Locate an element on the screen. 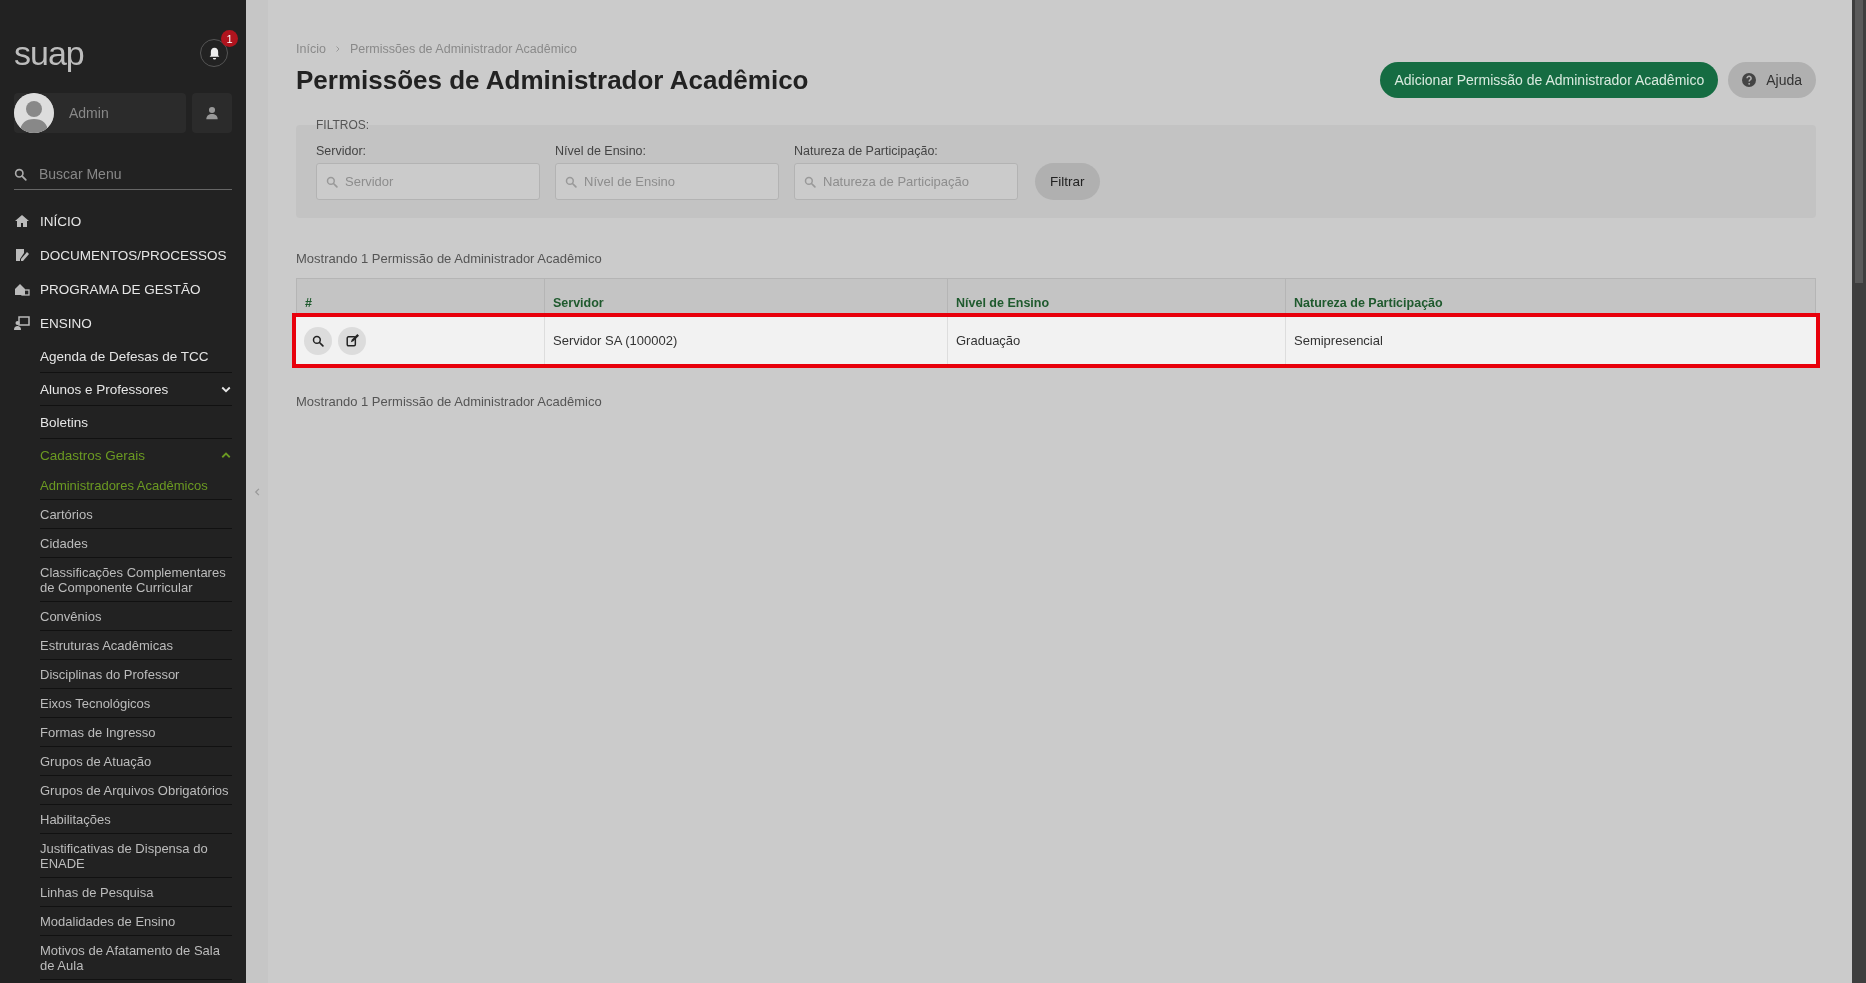 The image size is (1866, 983). notification-count: 1 is located at coordinates (229, 38).